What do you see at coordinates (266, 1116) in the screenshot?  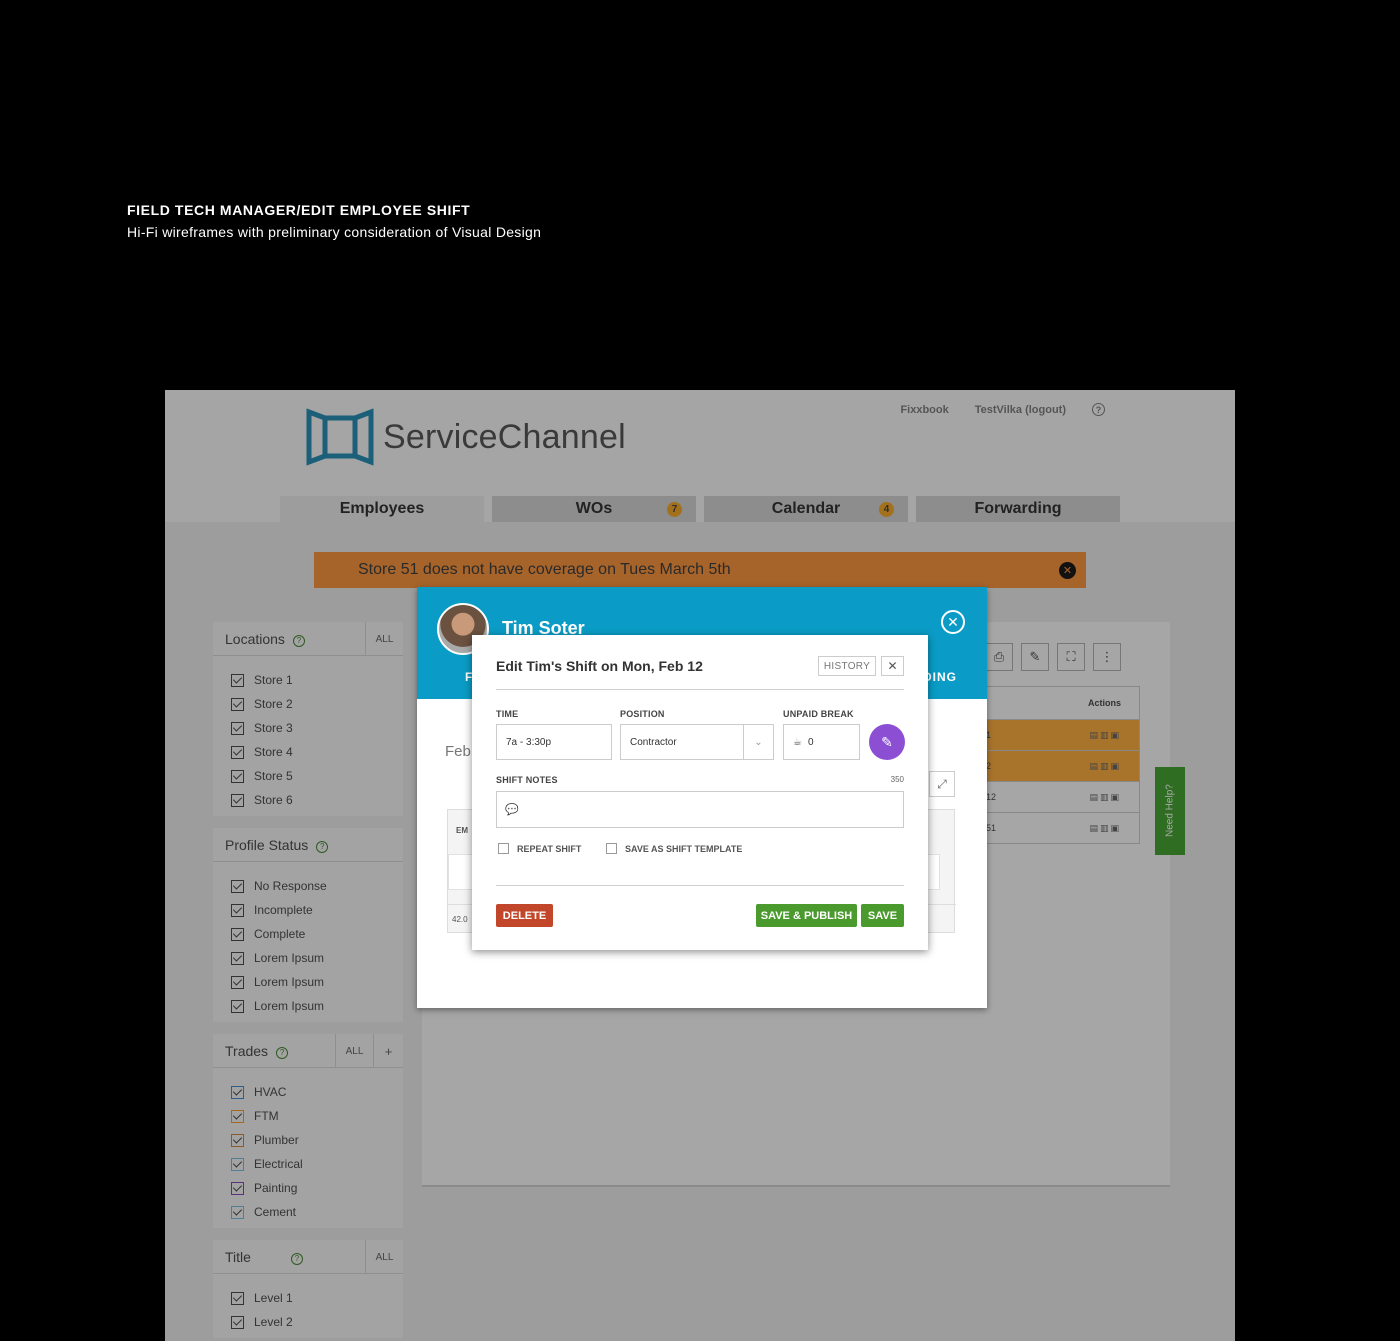 I see `checkbox-label: FTM` at bounding box center [266, 1116].